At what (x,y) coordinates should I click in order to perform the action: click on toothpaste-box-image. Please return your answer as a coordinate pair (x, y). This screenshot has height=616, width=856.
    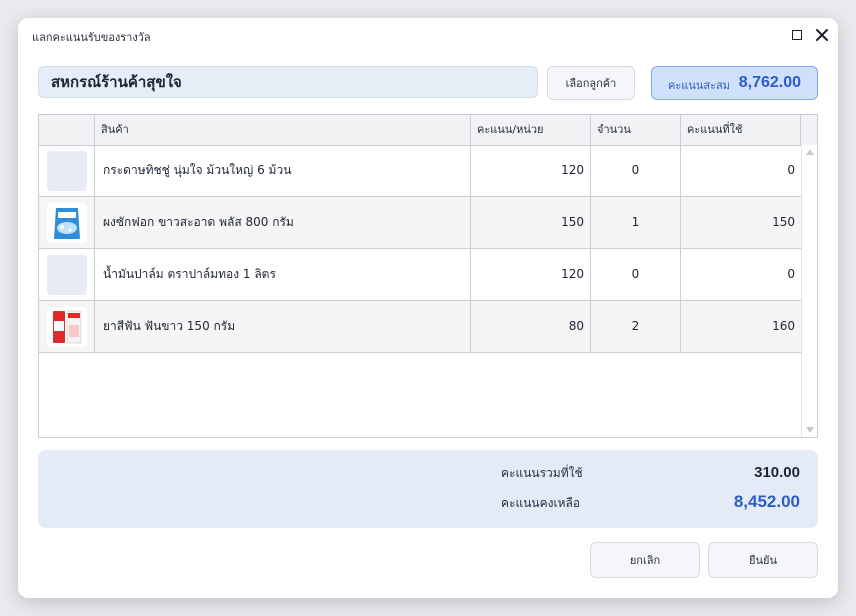
    Looking at the image, I should click on (67, 327).